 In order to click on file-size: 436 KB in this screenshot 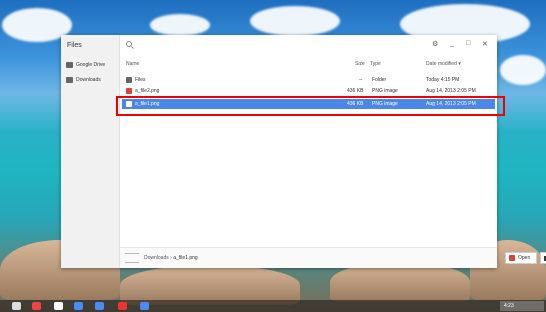, I will do `click(355, 91)`.